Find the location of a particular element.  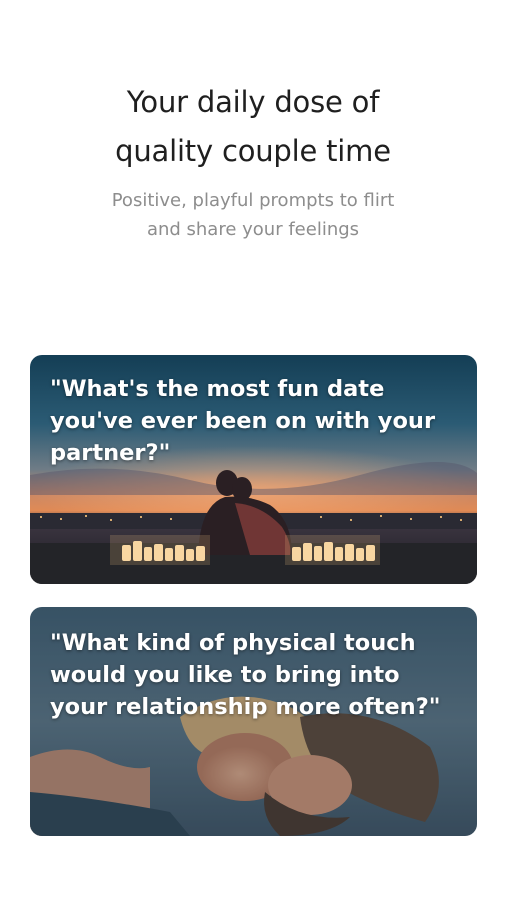

hero-subtitle-line-2: and share your feelings is located at coordinates (253, 229).